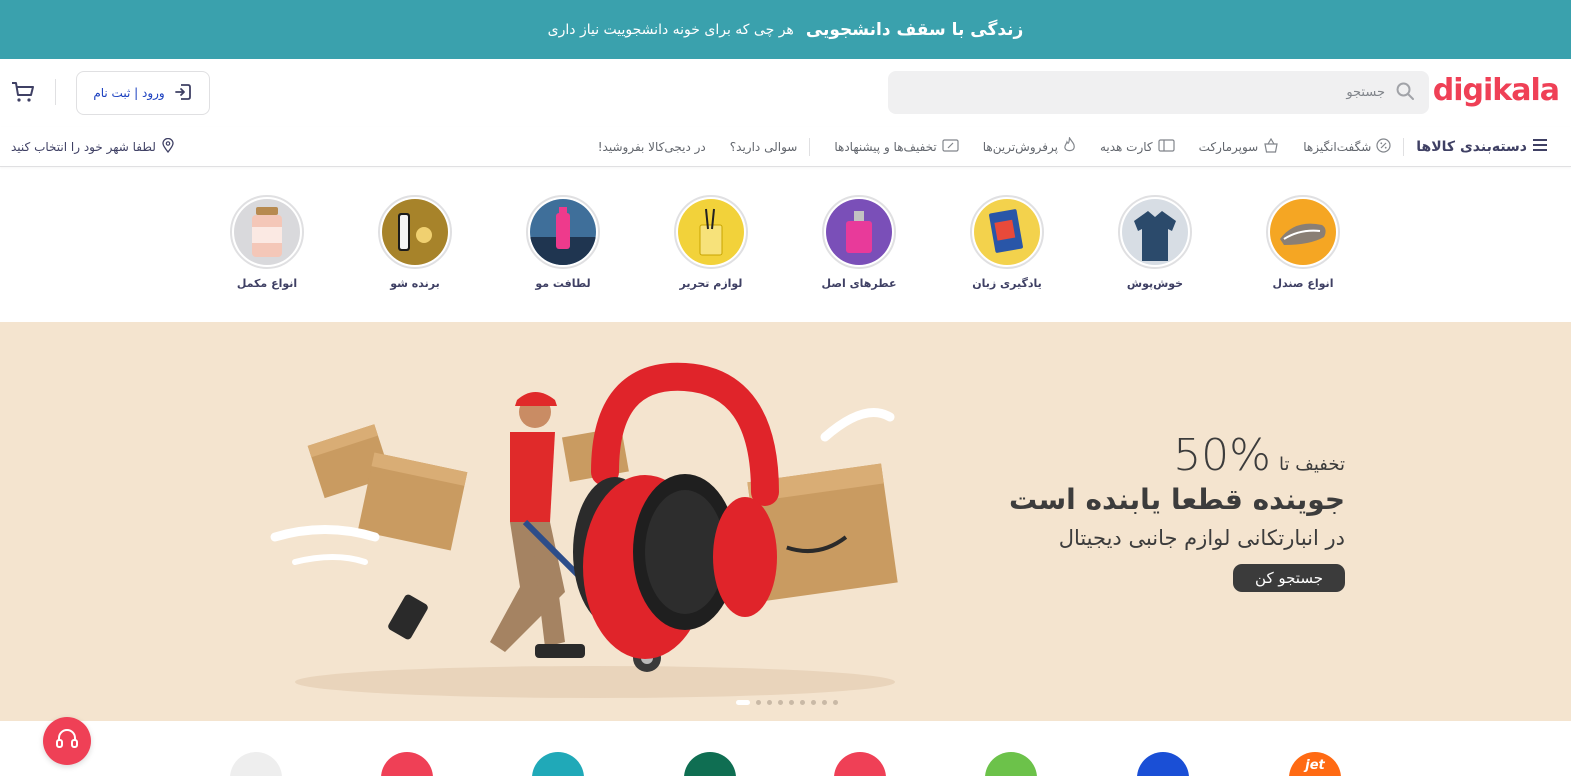 The height and width of the screenshot is (776, 1571). Describe the element at coordinates (1303, 283) in the screenshot. I see `story-label: انواع صندل` at that location.